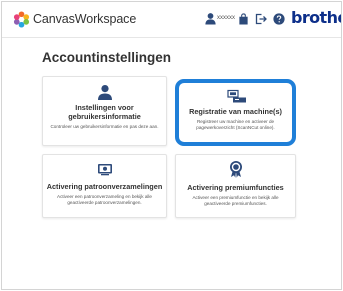 This screenshot has width=343, height=291. What do you see at coordinates (105, 170) in the screenshot?
I see `pattern-collection-icon` at bounding box center [105, 170].